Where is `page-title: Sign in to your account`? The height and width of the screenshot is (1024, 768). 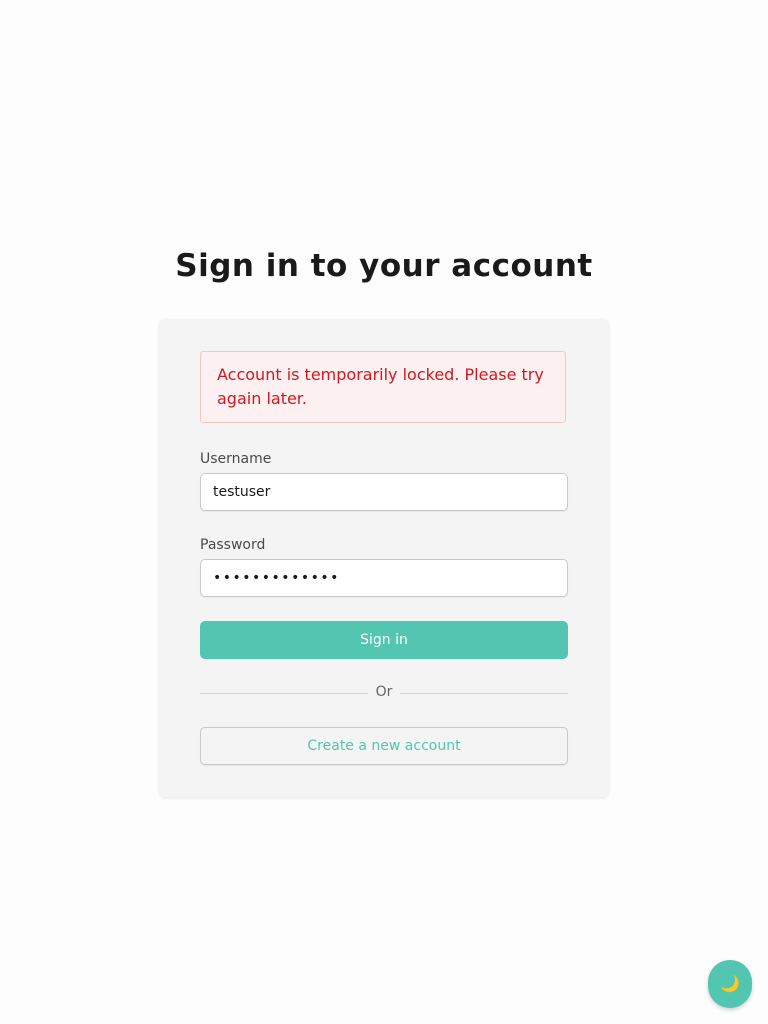 page-title: Sign in to your account is located at coordinates (384, 266).